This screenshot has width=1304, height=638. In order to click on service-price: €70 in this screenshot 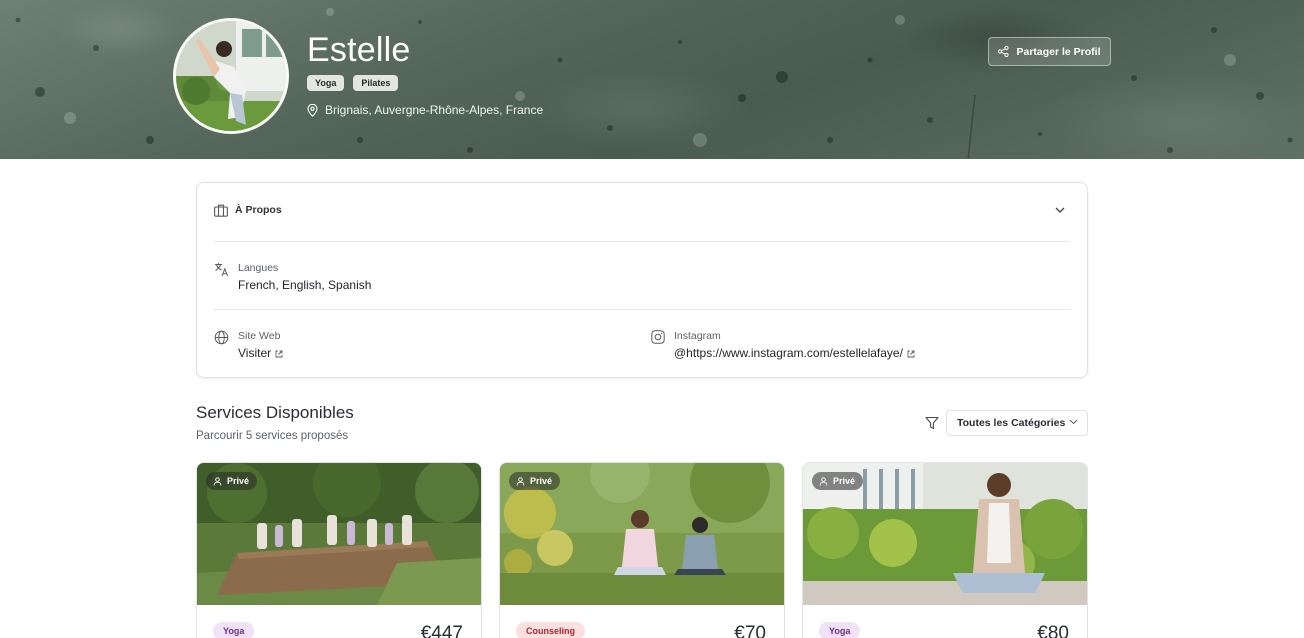, I will do `click(750, 630)`.